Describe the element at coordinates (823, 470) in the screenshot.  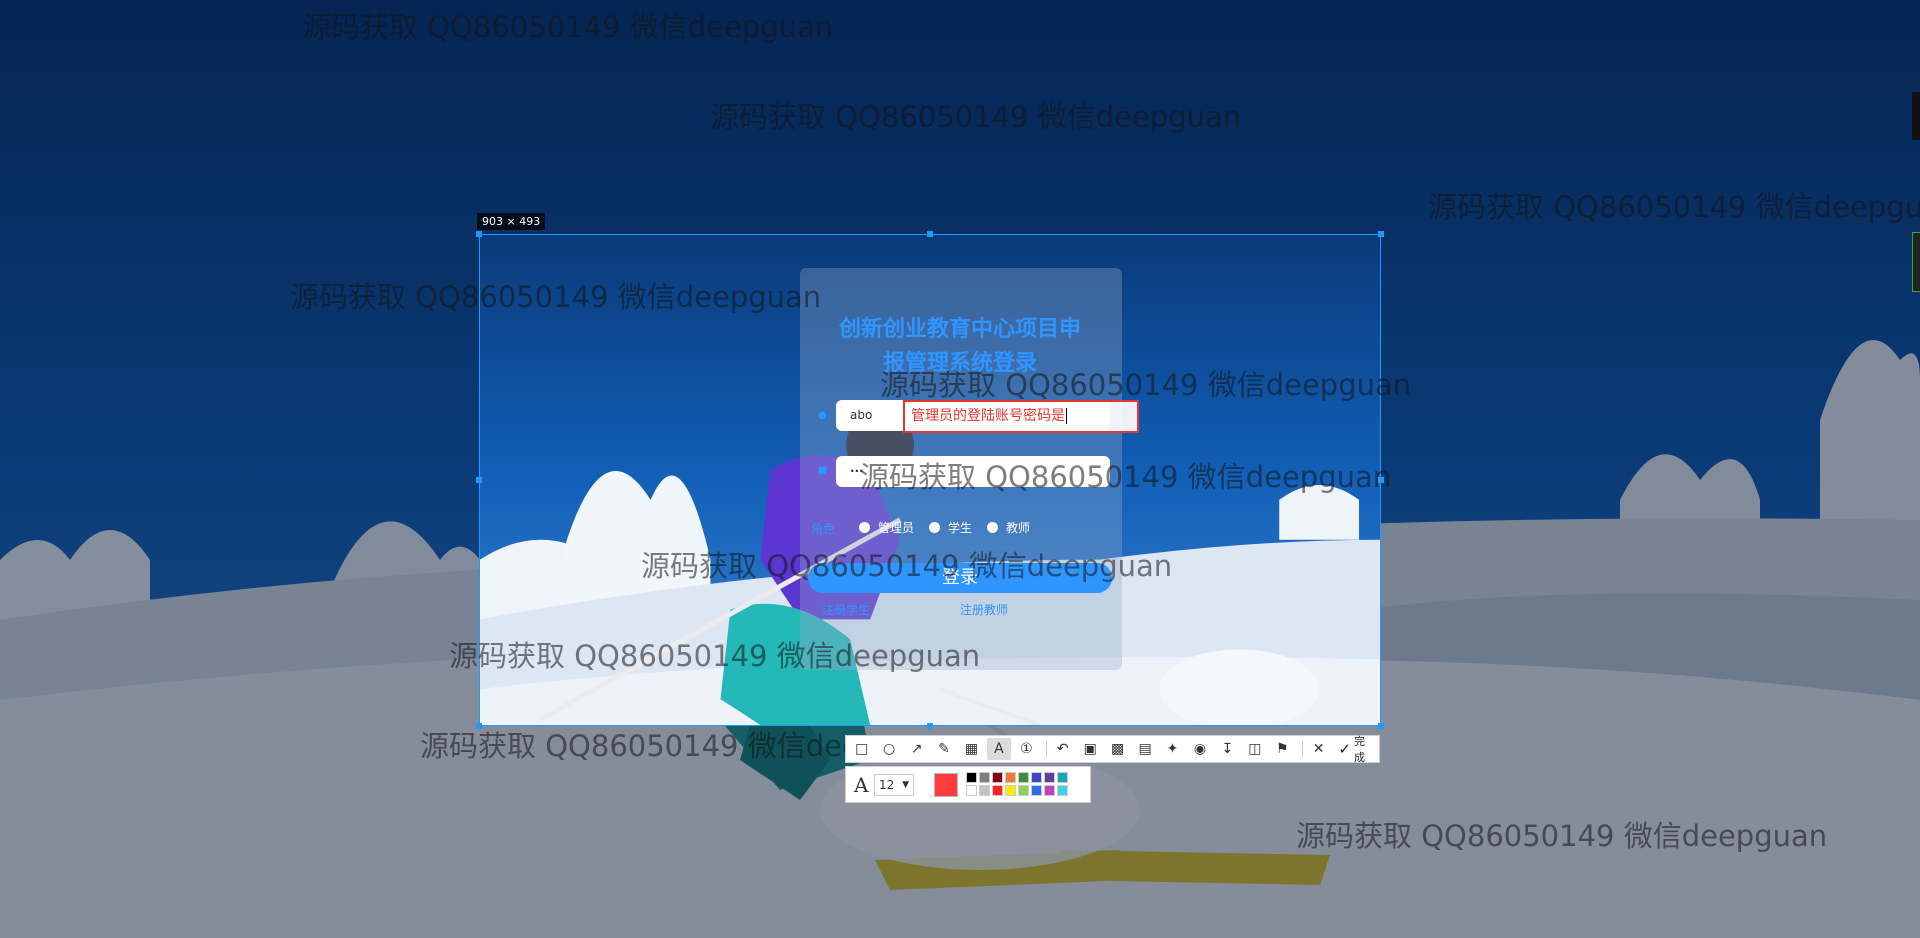
I see `lock-icon: ■` at that location.